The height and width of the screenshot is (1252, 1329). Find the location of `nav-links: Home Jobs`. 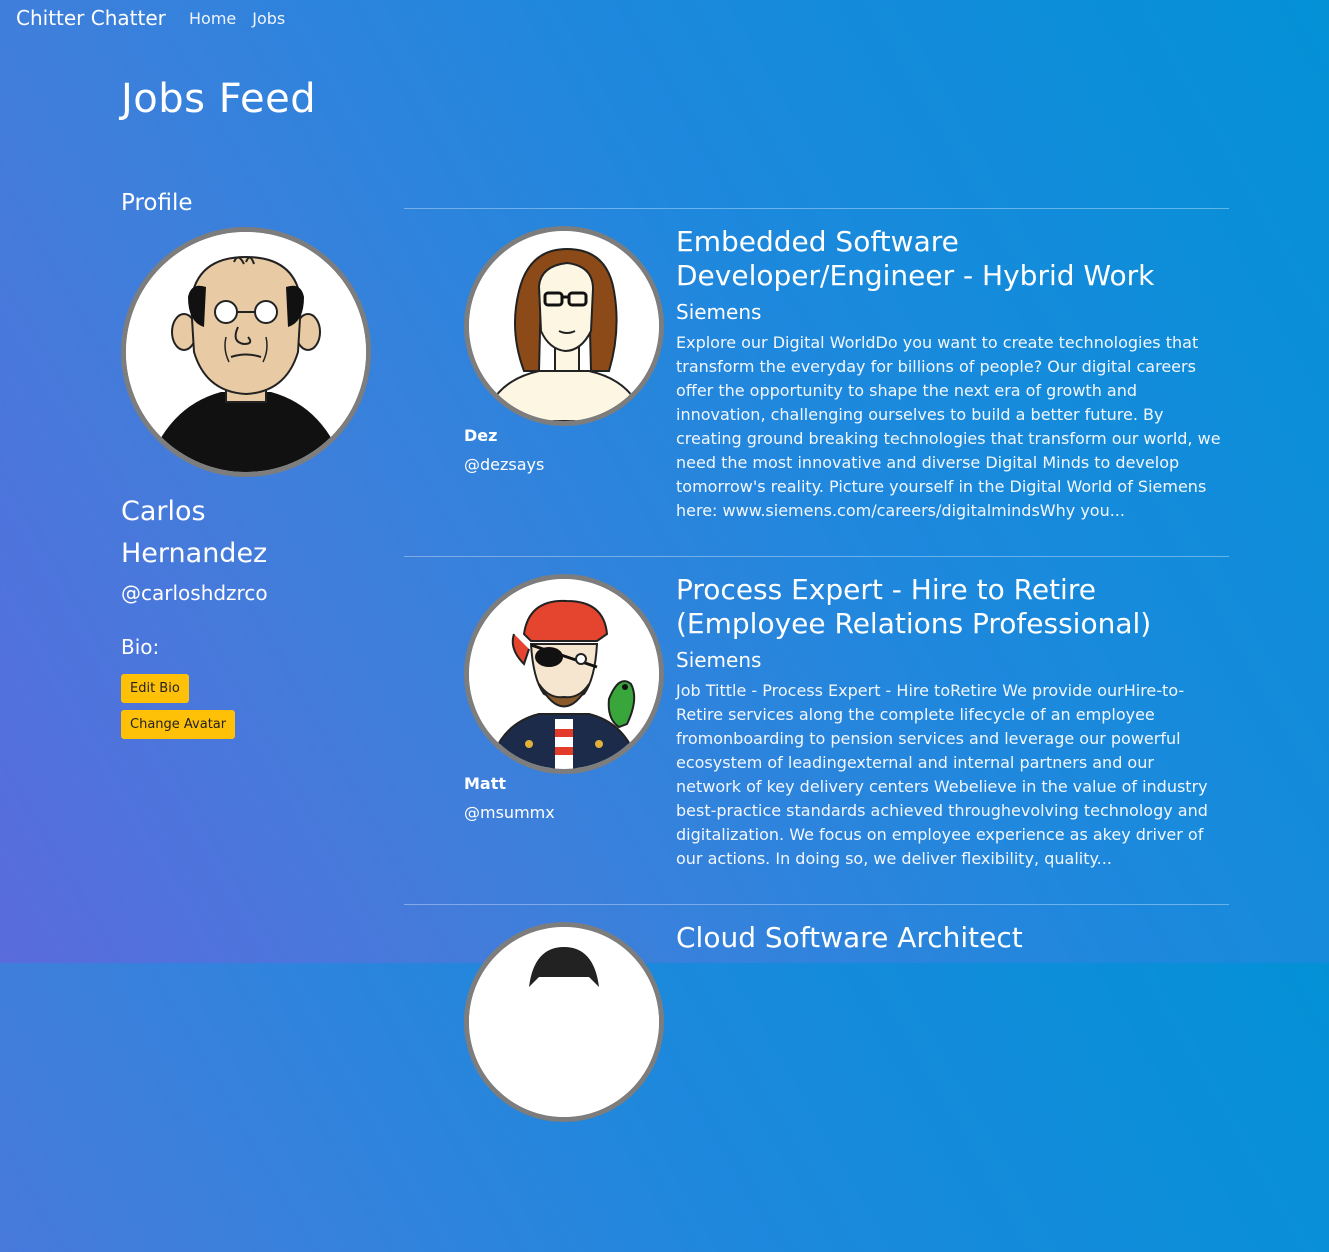

nav-links: Home Jobs is located at coordinates (237, 18).